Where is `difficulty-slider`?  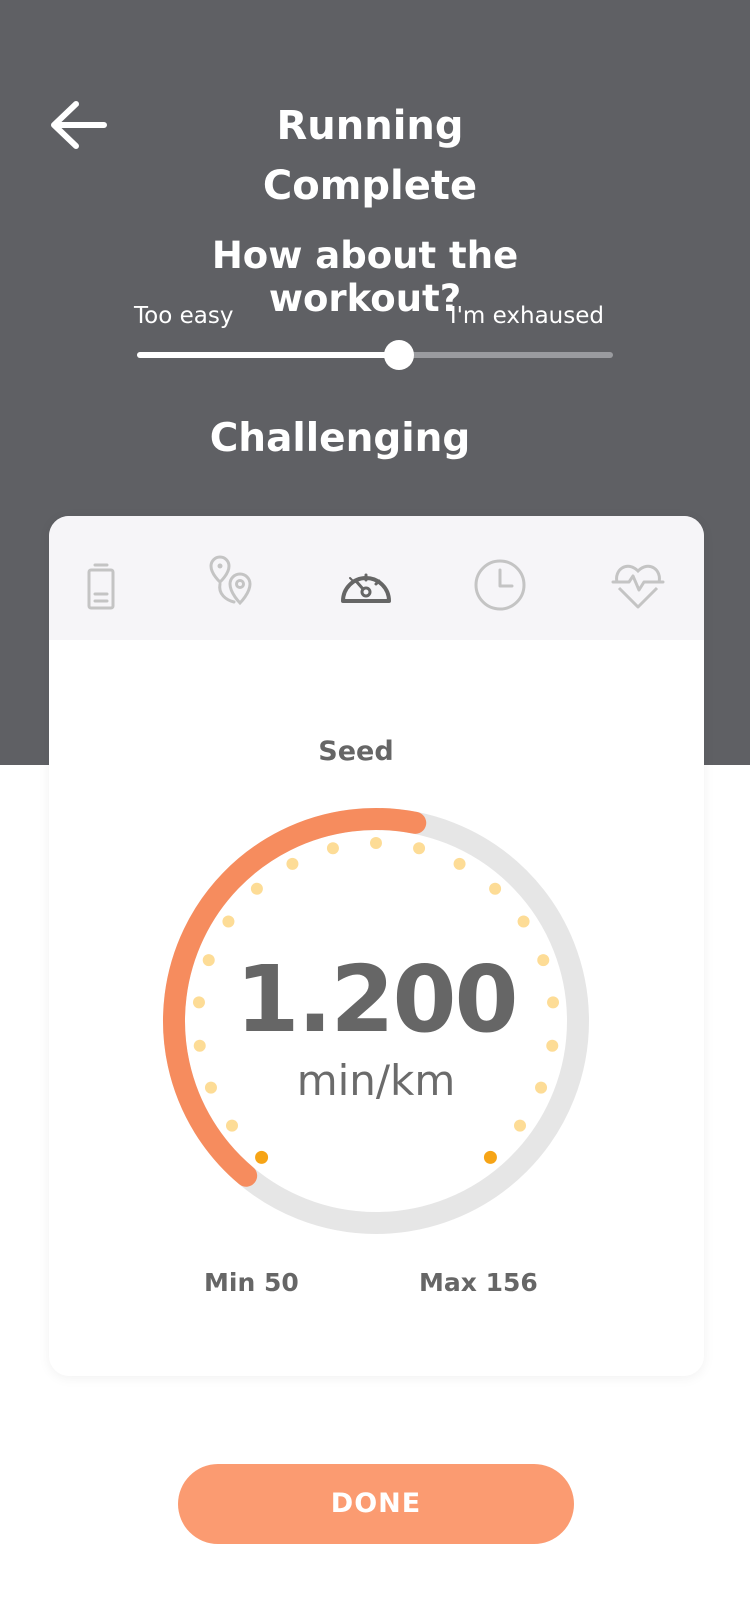 difficulty-slider is located at coordinates (375, 356).